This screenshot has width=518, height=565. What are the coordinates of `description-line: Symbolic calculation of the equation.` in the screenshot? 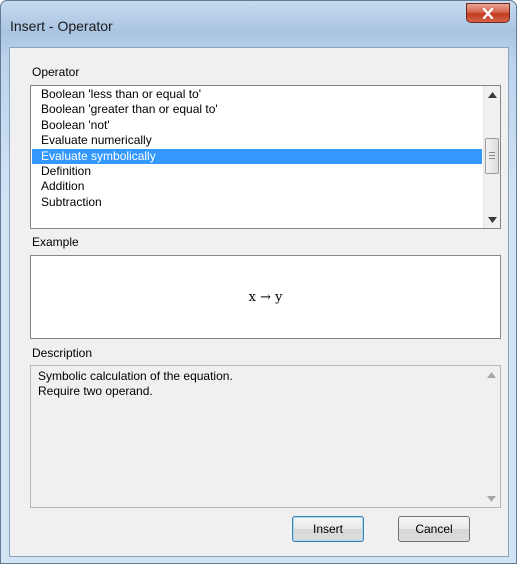 It's located at (135, 376).